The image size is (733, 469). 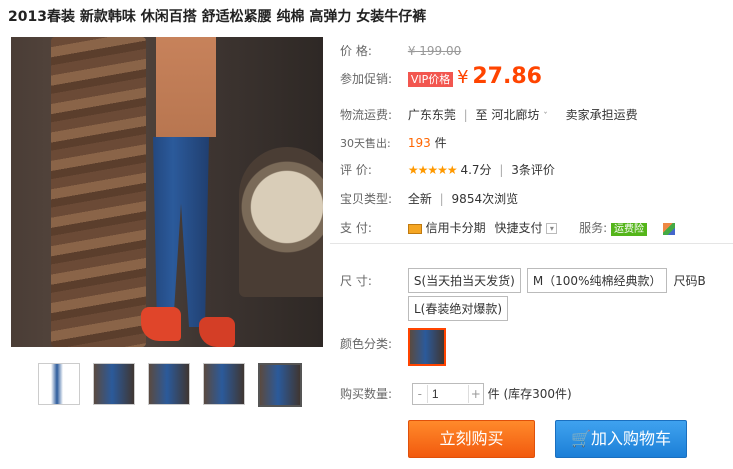 I want to click on add-to-cart-label: 加入购物车, so click(x=630, y=438).